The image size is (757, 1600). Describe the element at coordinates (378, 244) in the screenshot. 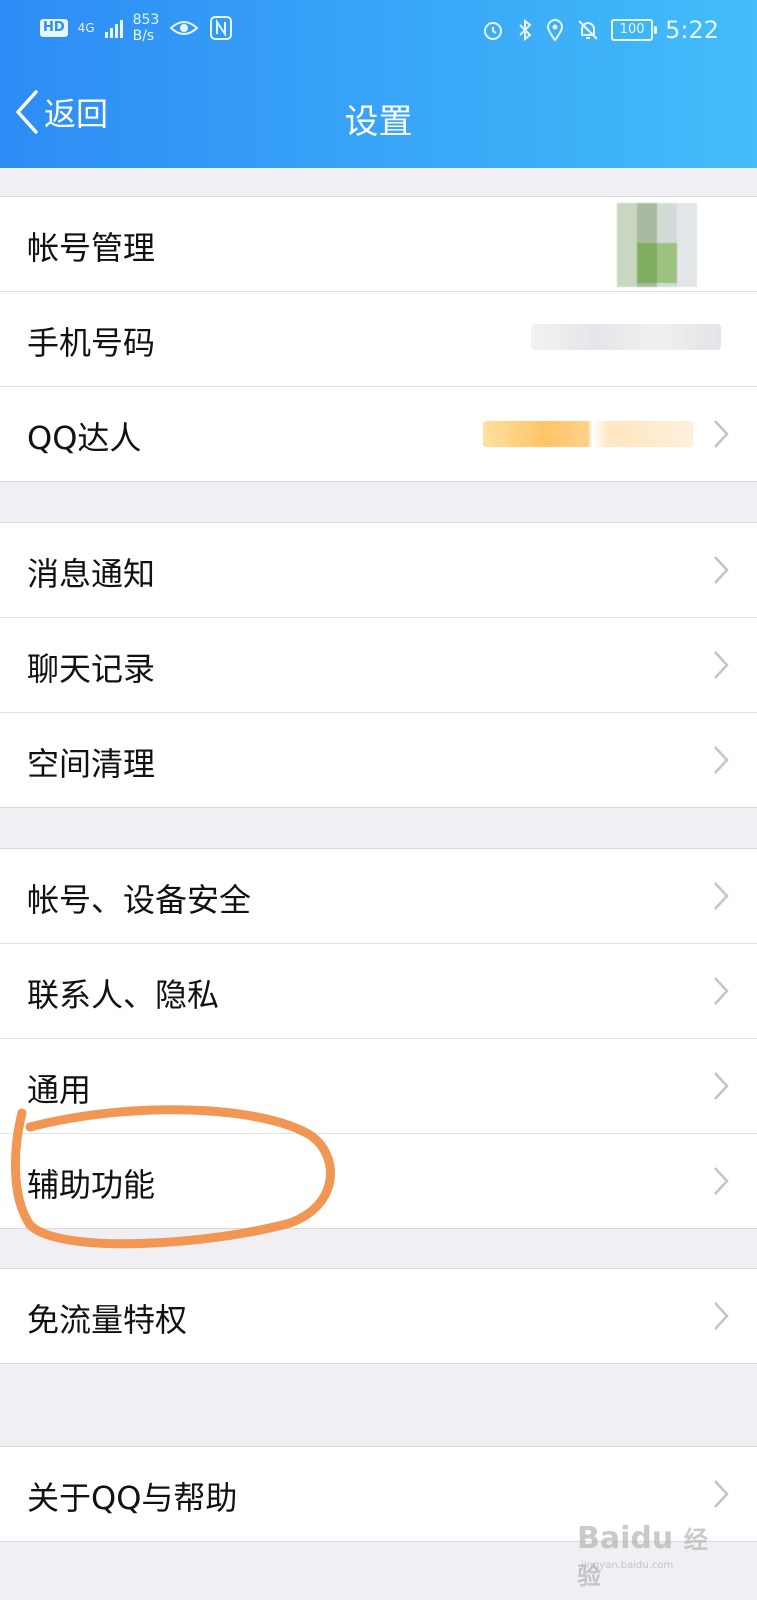

I see `settings-row-account-management: 帐号管理` at that location.